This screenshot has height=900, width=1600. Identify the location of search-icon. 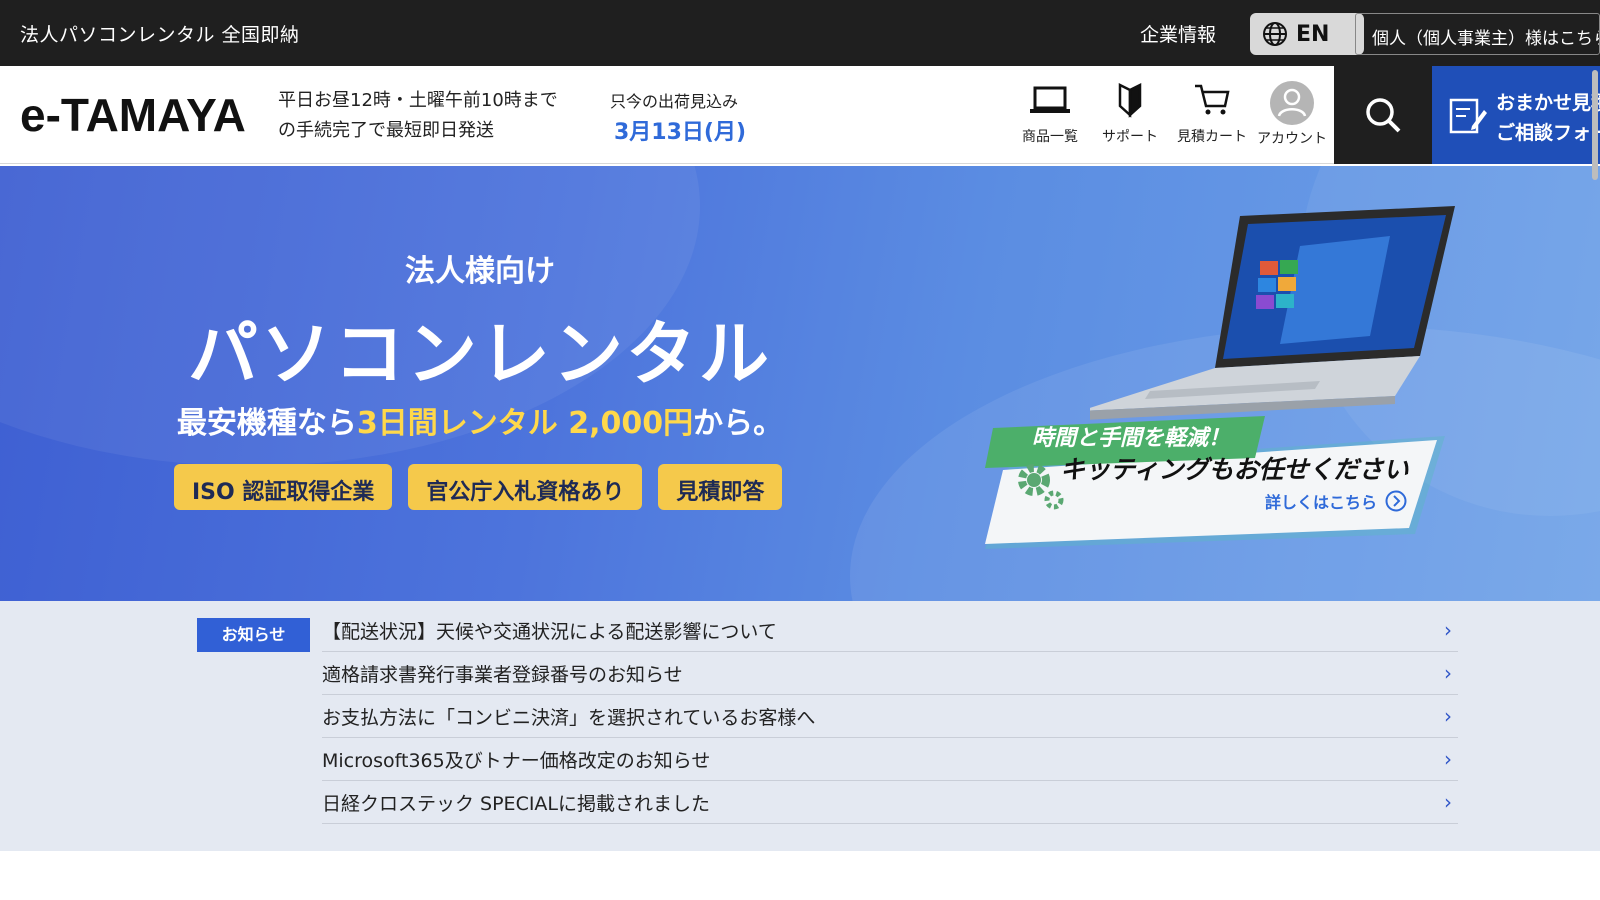
(1383, 115).